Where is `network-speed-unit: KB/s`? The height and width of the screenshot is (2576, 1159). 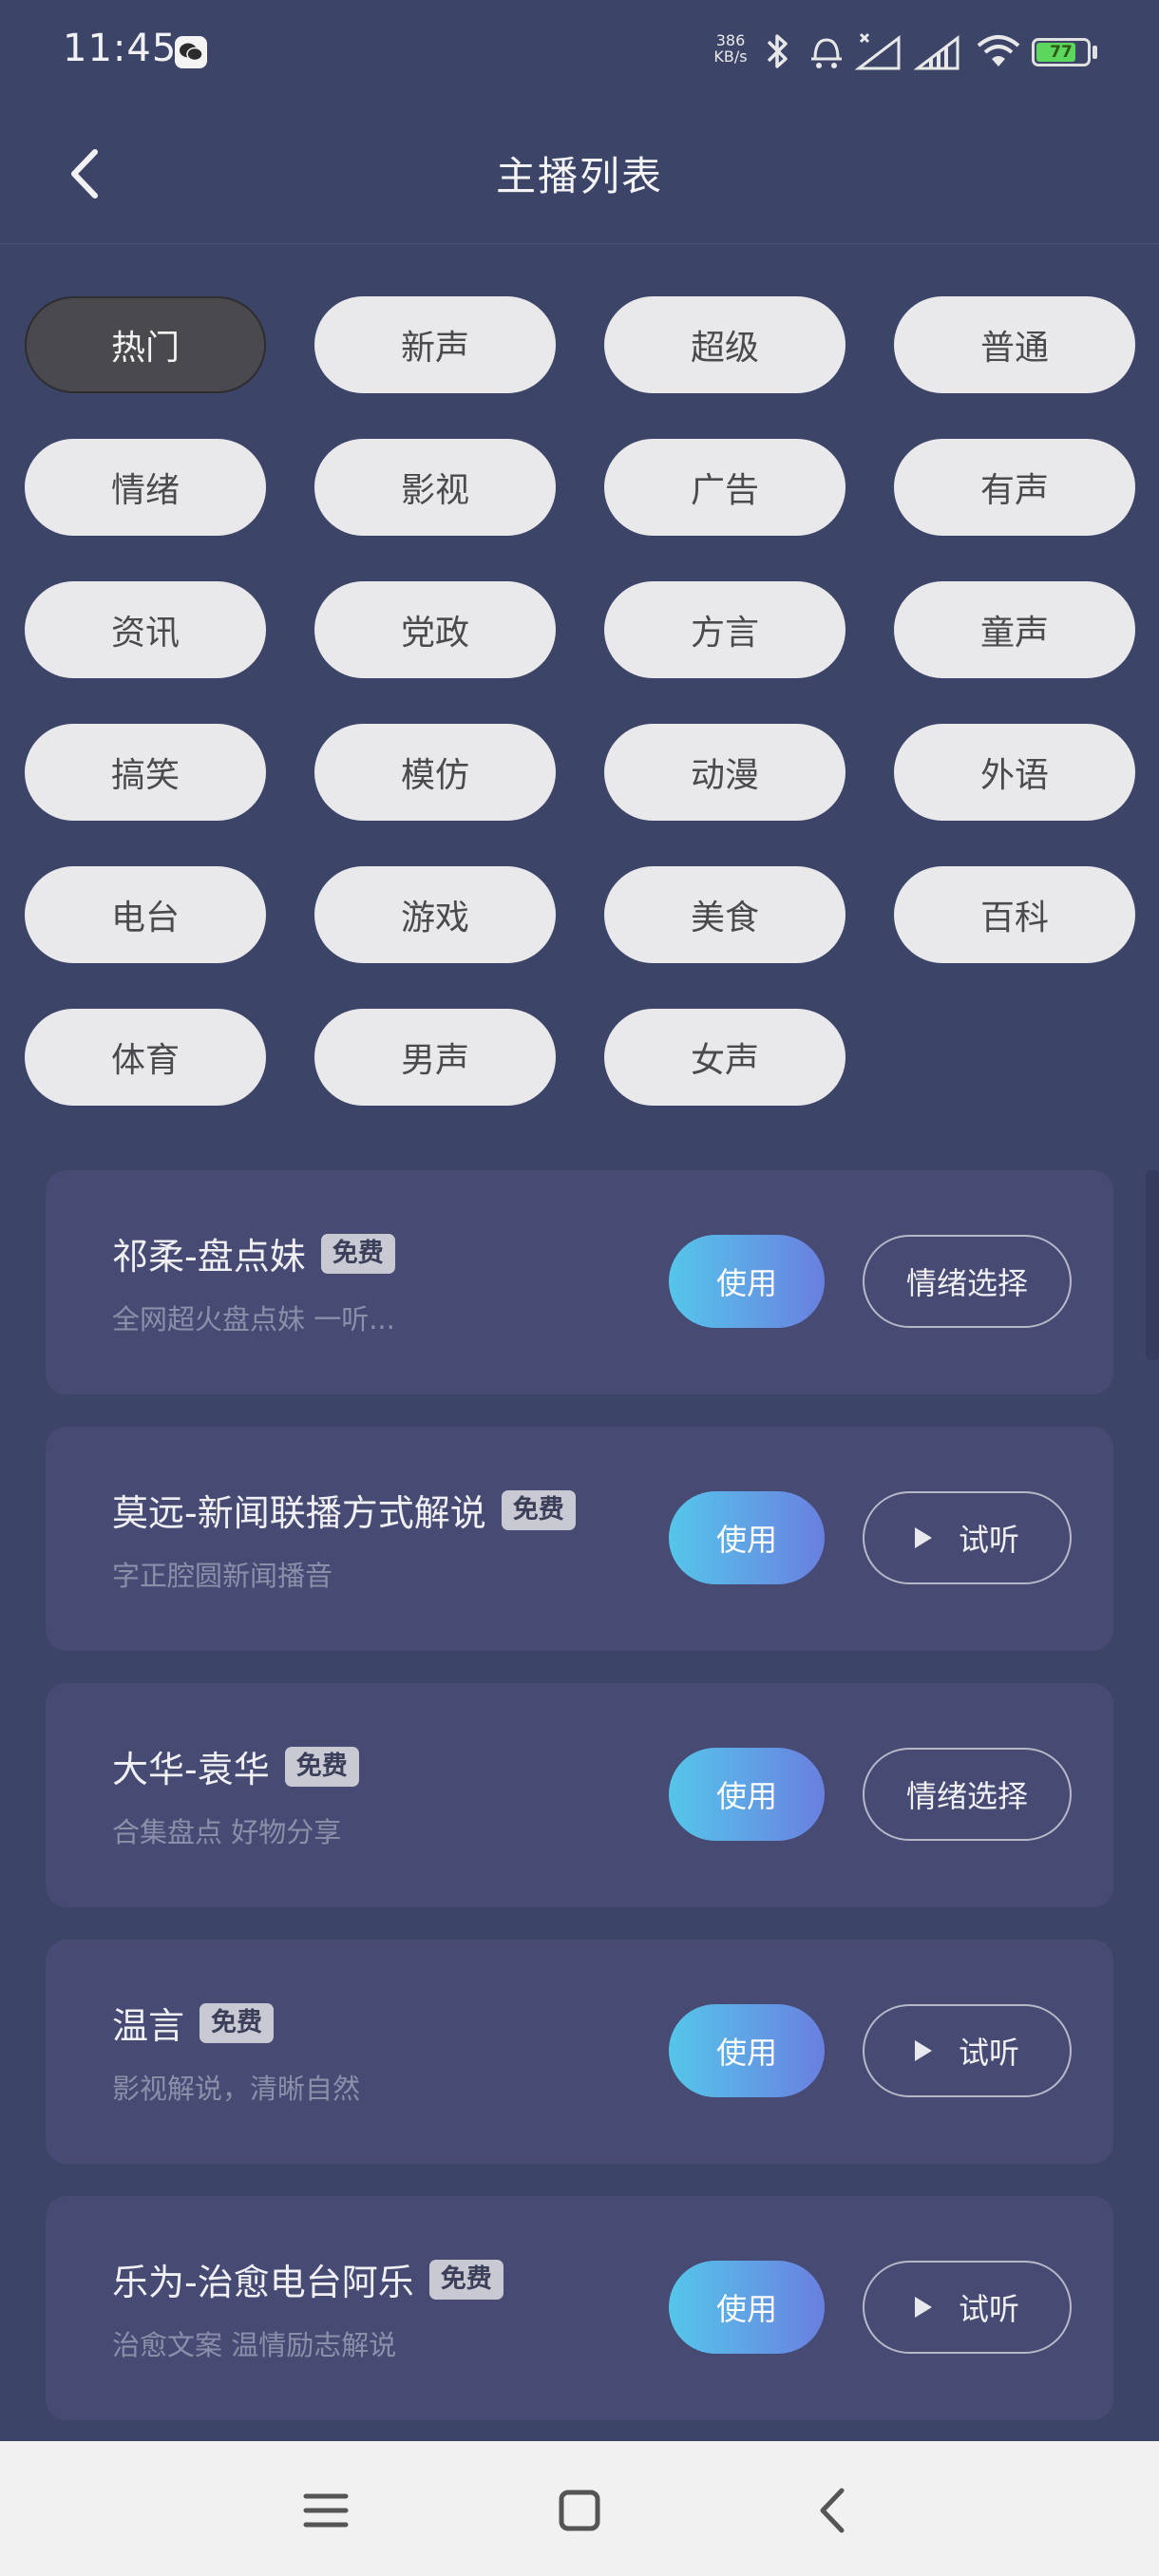 network-speed-unit: KB/s is located at coordinates (730, 56).